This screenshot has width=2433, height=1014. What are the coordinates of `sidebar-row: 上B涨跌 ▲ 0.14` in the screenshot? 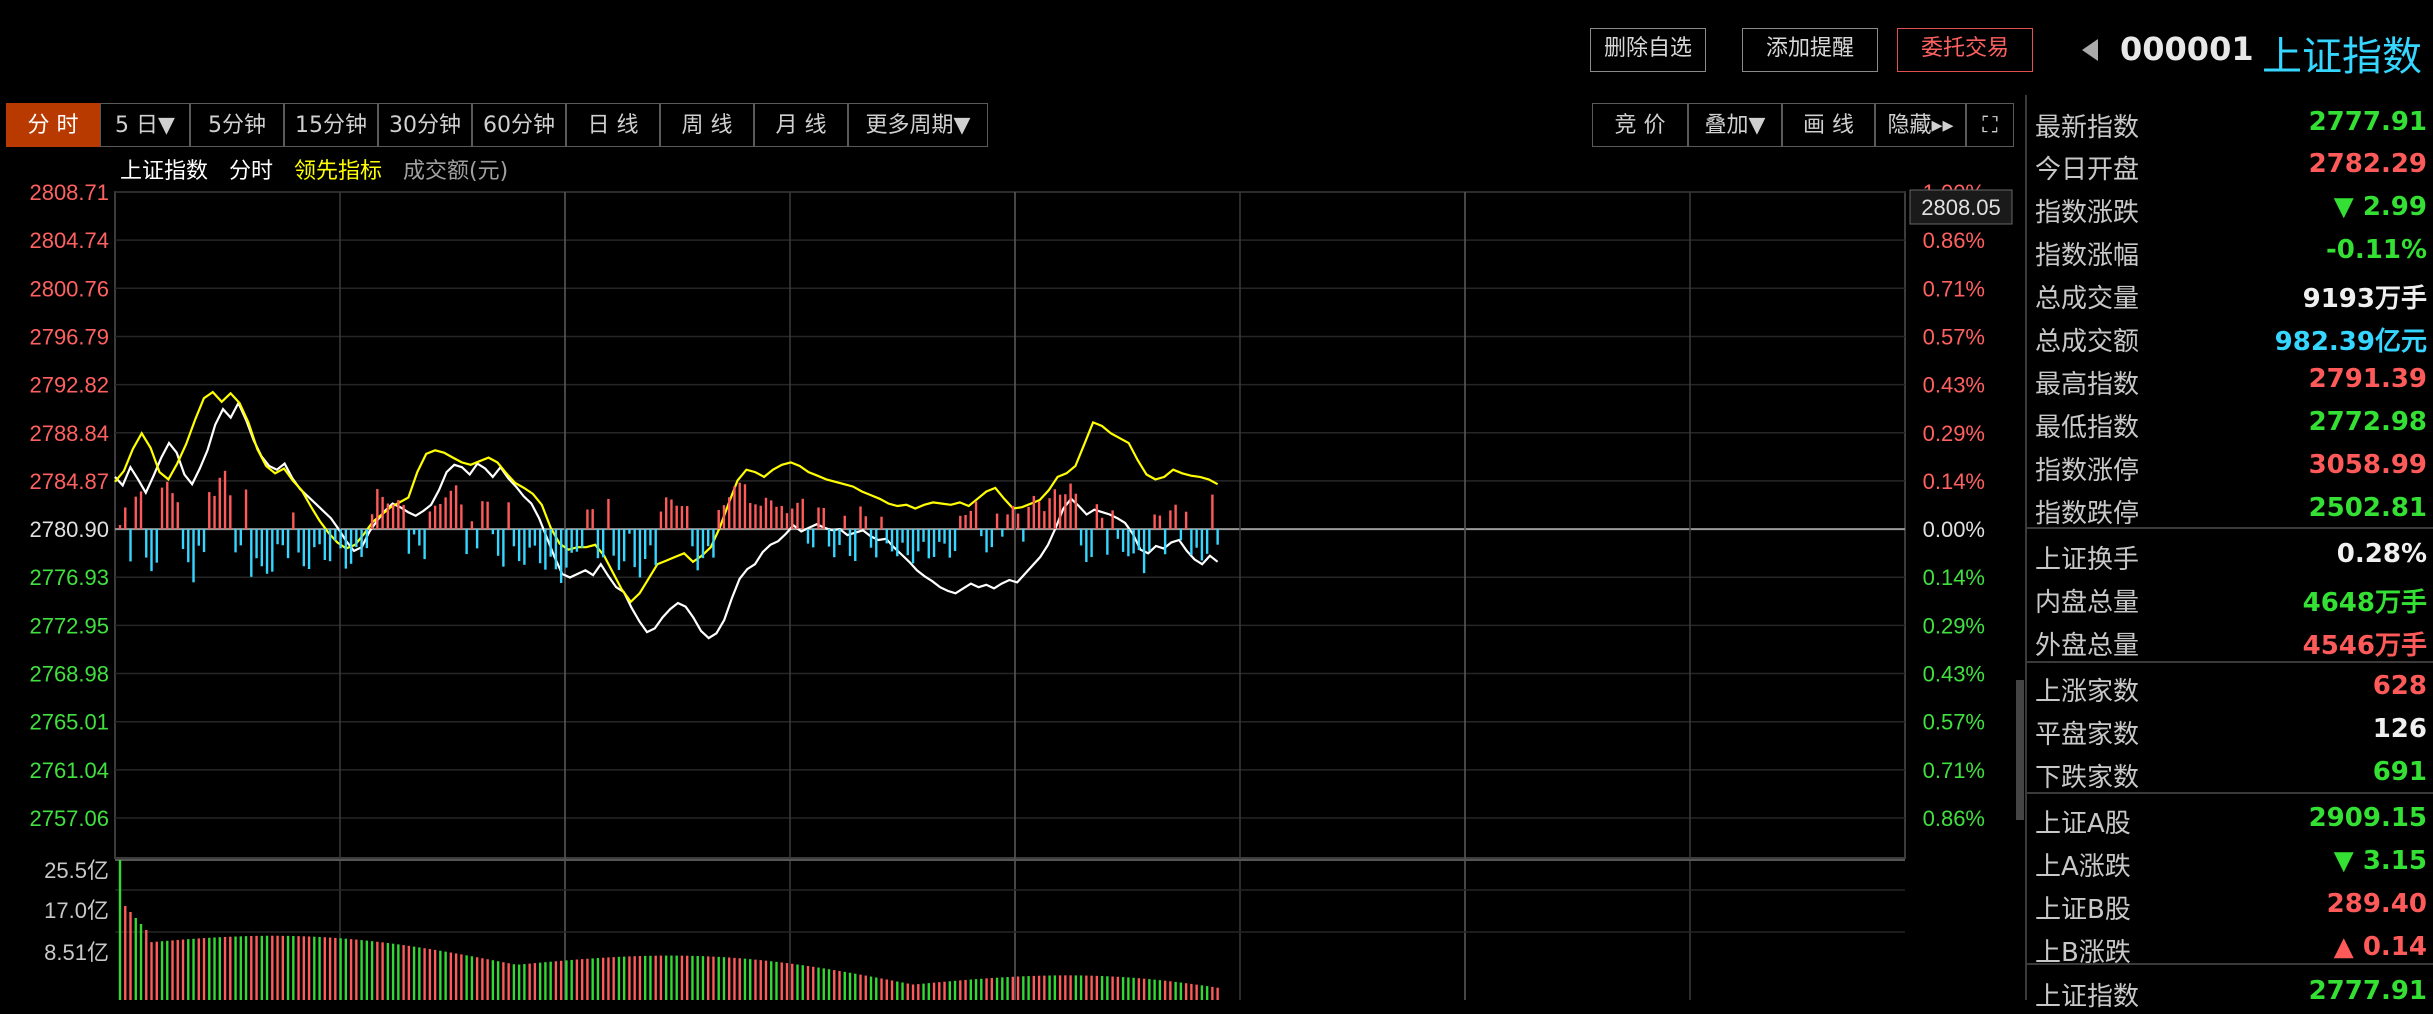 It's located at (2231, 949).